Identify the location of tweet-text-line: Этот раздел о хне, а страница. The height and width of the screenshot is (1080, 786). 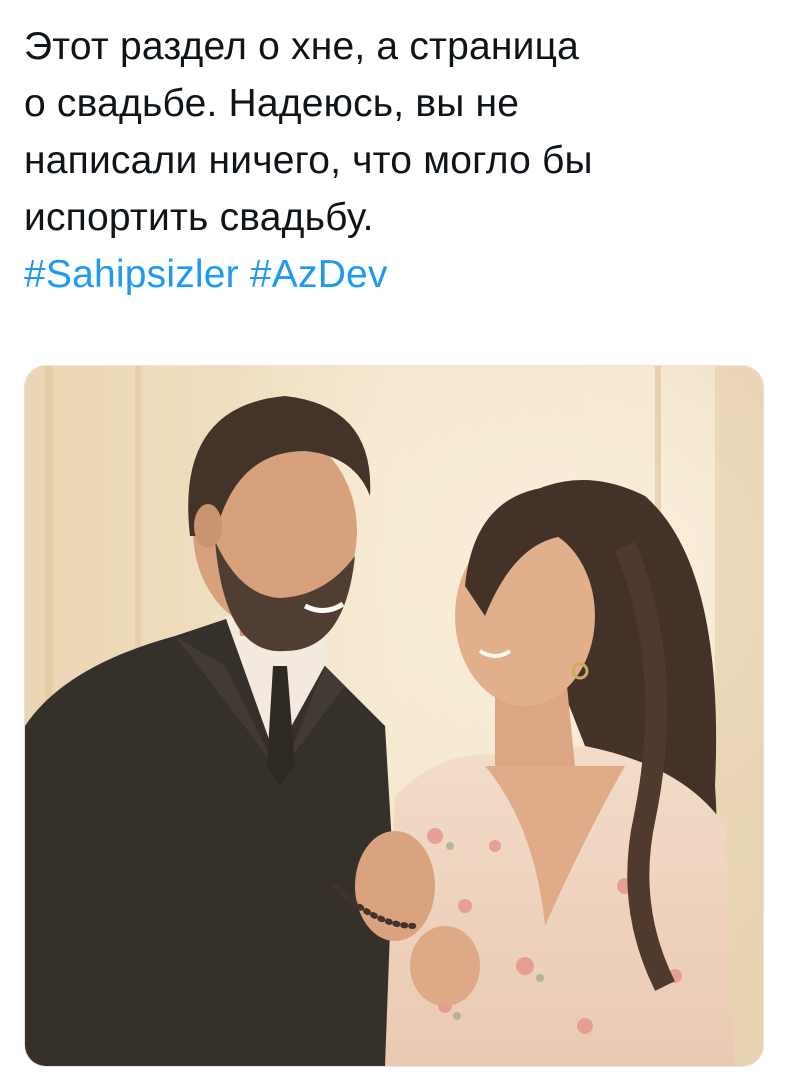
(302, 46).